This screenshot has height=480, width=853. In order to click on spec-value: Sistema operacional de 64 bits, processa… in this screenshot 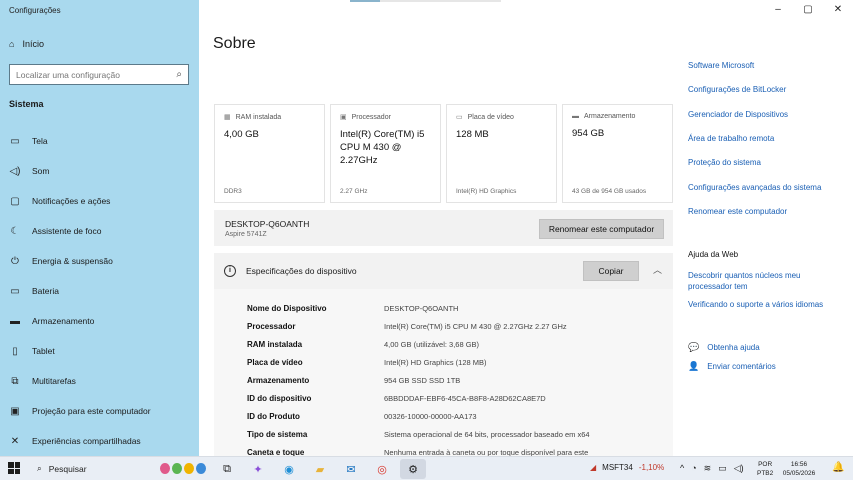, I will do `click(487, 434)`.